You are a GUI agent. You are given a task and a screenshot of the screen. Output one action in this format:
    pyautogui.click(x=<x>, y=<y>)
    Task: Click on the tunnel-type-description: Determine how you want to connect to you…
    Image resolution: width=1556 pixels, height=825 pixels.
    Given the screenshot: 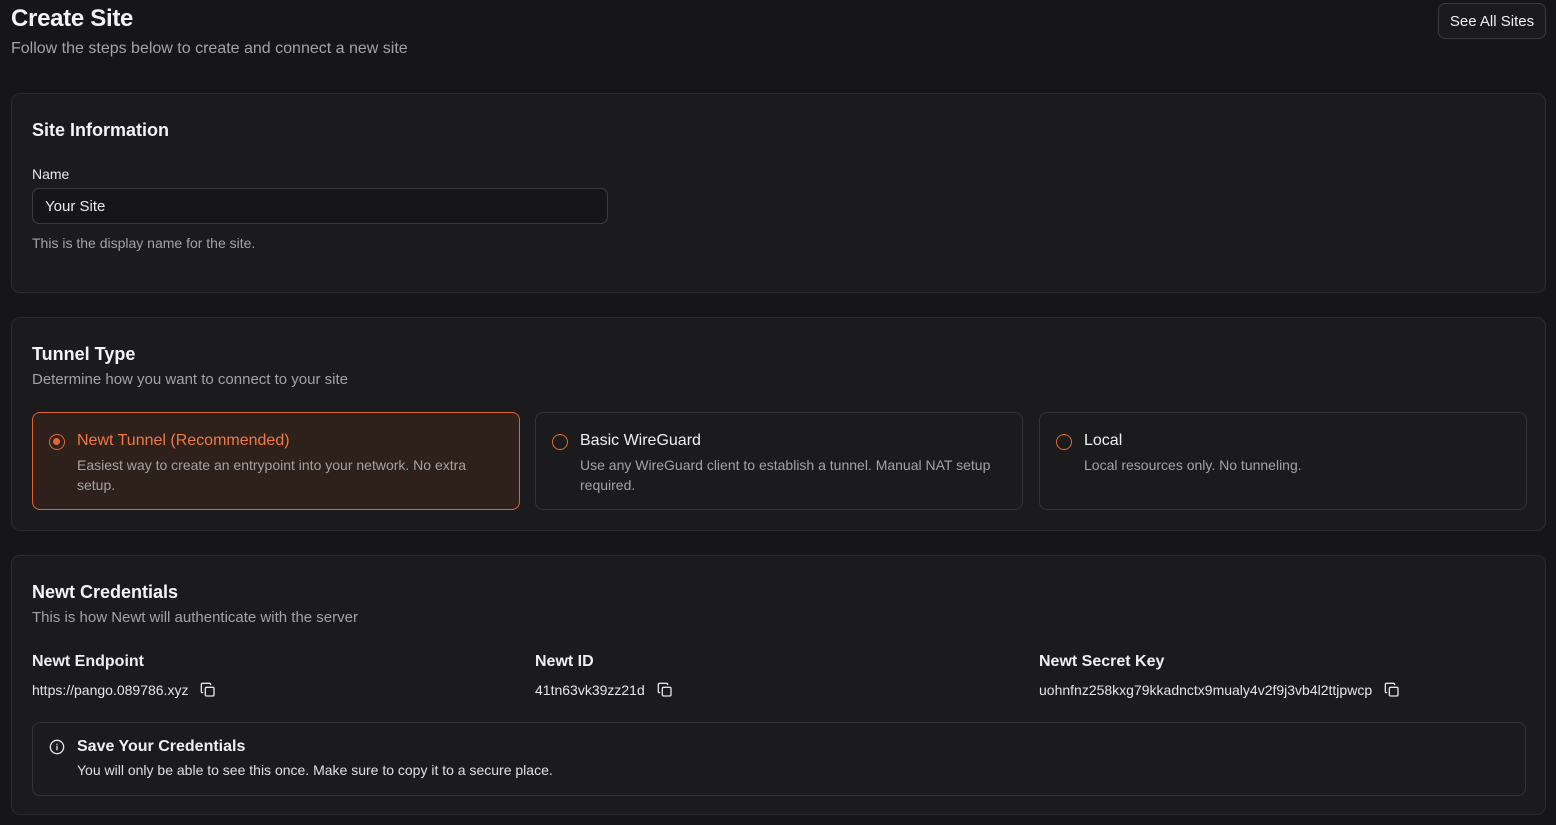 What is the action you would take?
    pyautogui.click(x=190, y=379)
    